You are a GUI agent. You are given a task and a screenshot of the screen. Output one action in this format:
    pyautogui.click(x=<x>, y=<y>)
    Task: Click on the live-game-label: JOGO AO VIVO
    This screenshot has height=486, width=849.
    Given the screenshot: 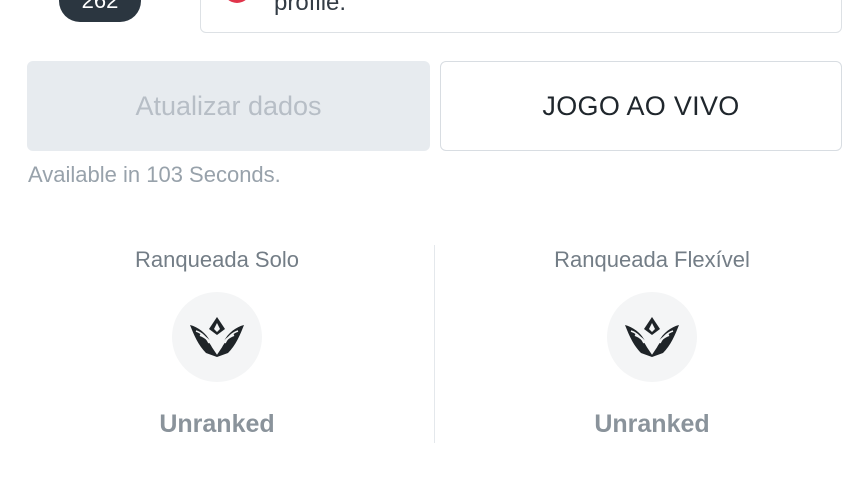 What is the action you would take?
    pyautogui.click(x=641, y=105)
    